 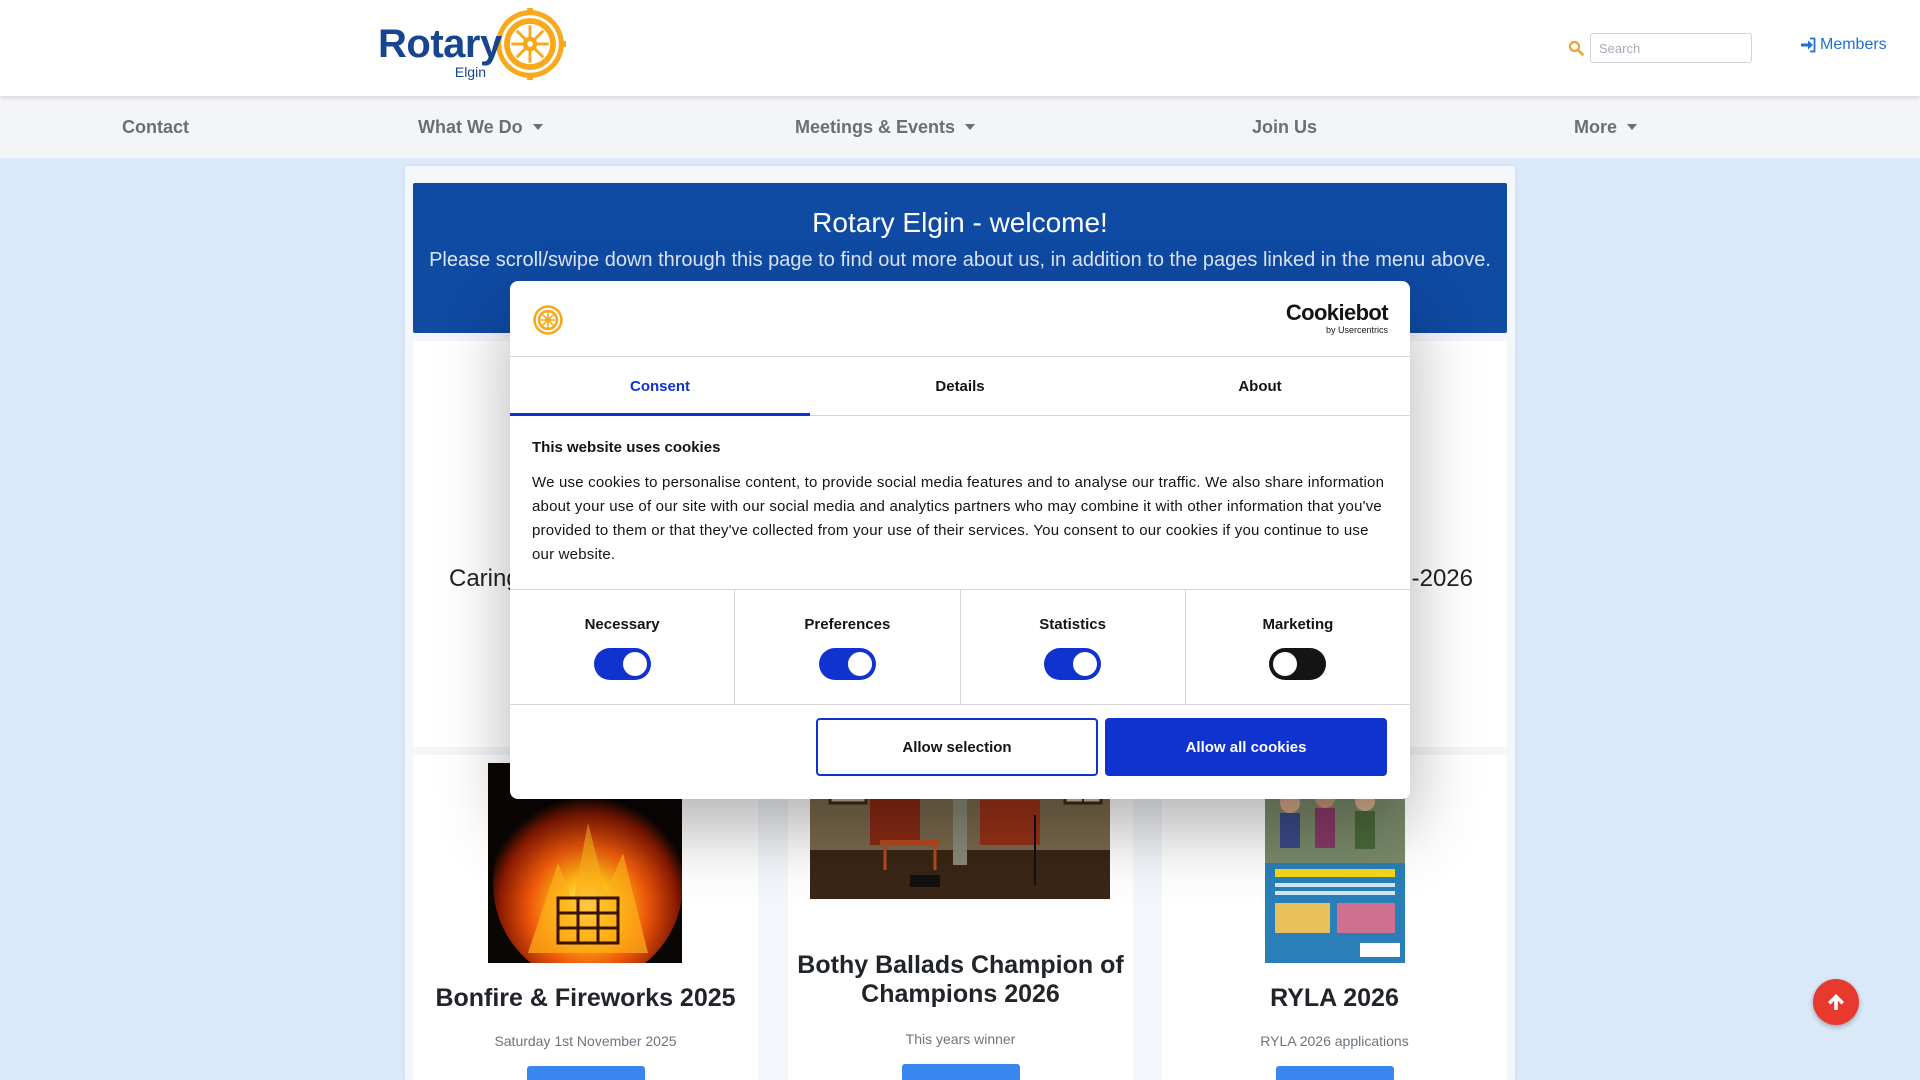 I want to click on nav-item-more: More, so click(x=1606, y=127).